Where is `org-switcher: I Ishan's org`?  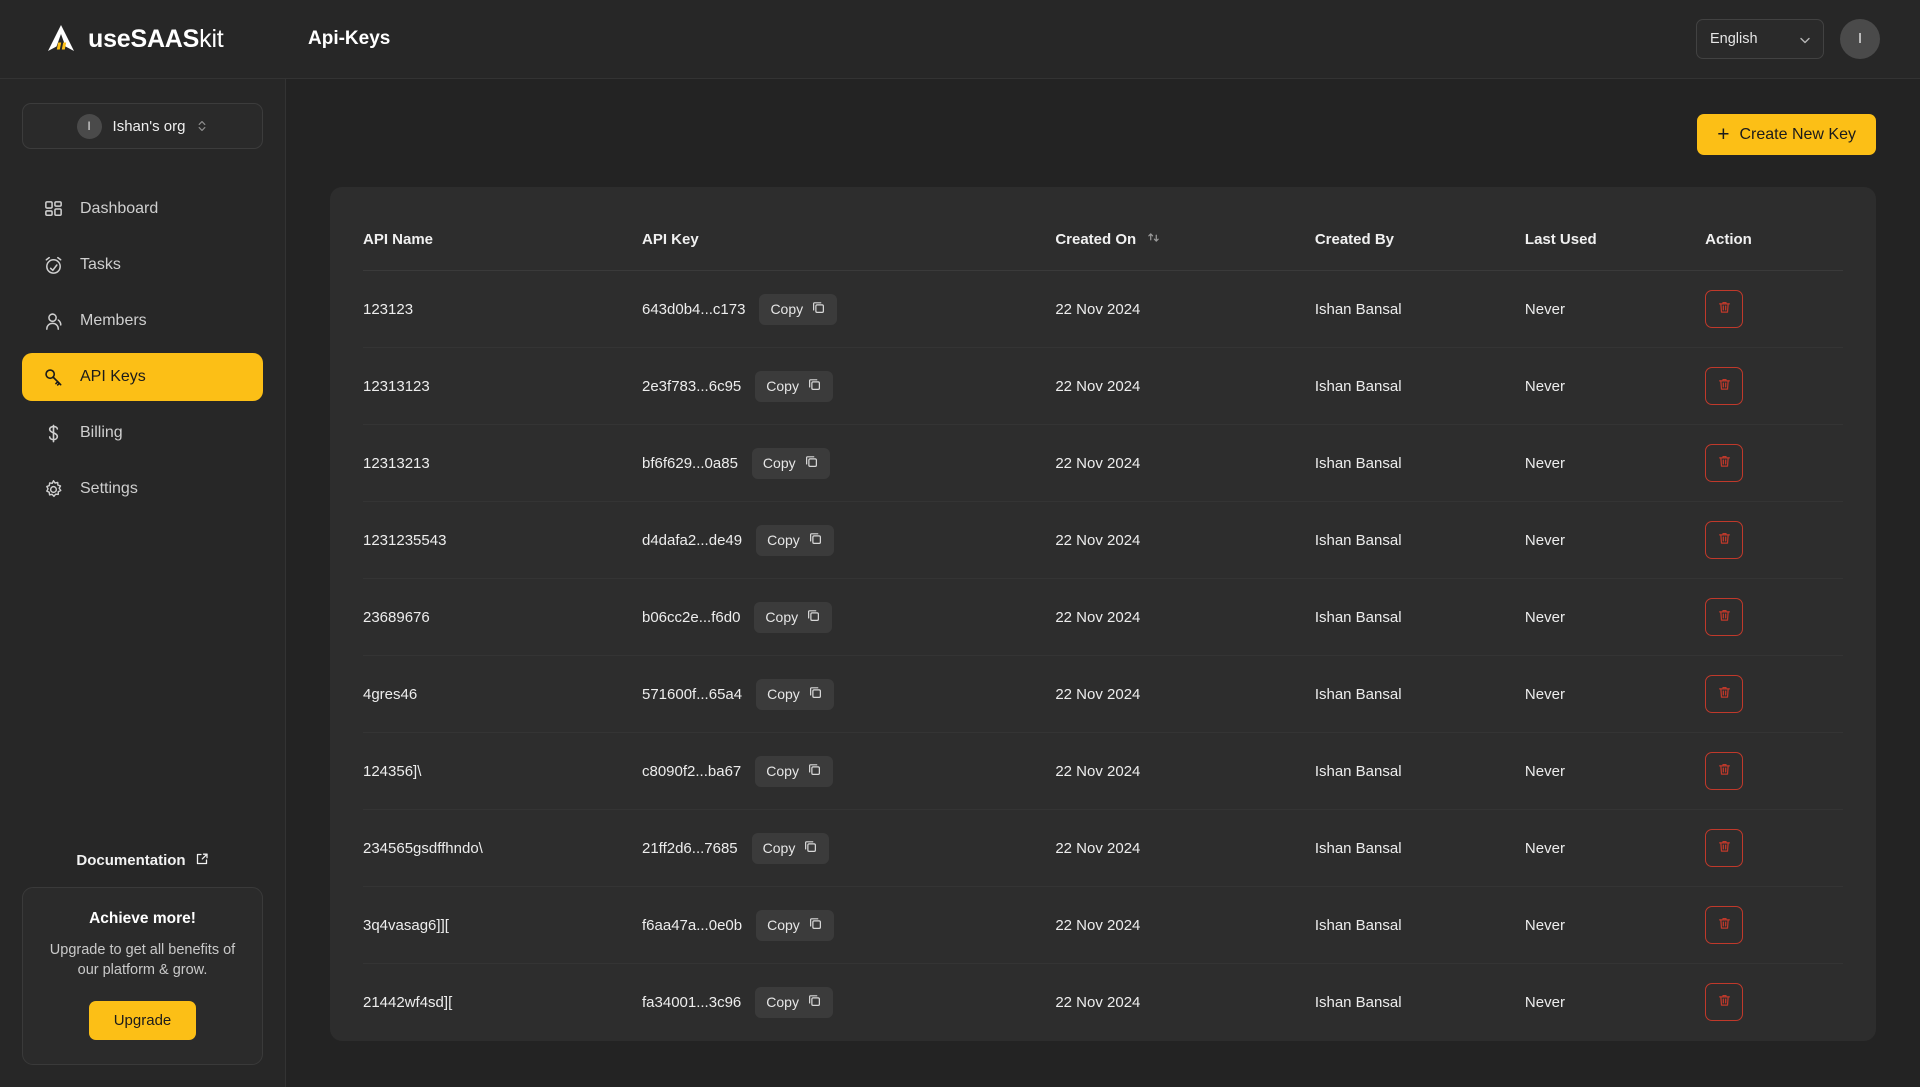
org-switcher: I Ishan's org is located at coordinates (142, 126).